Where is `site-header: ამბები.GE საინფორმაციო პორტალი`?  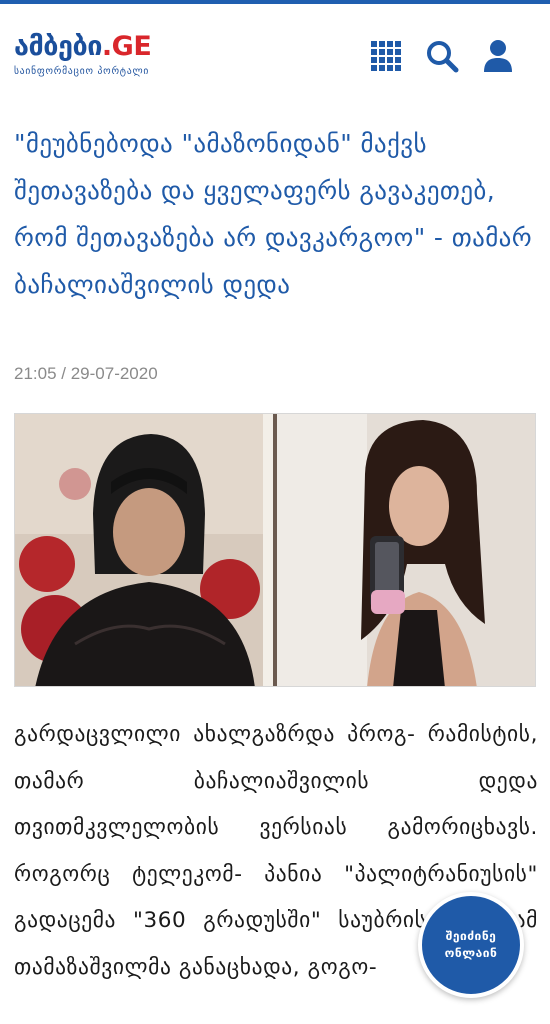 site-header: ამბები.GE საინფორმაციო პორტალი is located at coordinates (275, 52).